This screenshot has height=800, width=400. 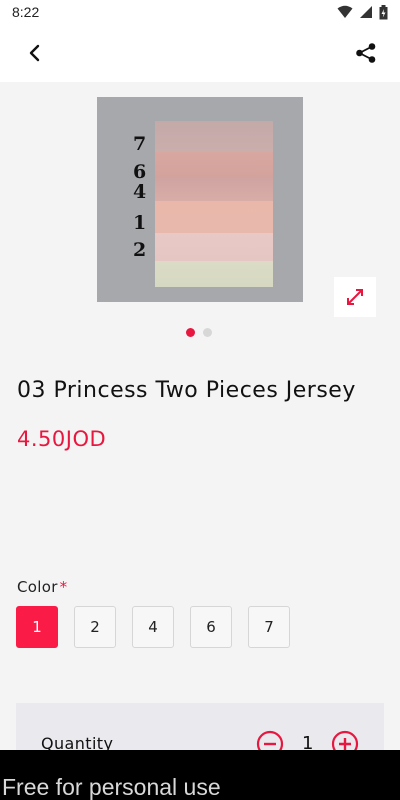 What do you see at coordinates (383, 11) in the screenshot?
I see `battery-icon` at bounding box center [383, 11].